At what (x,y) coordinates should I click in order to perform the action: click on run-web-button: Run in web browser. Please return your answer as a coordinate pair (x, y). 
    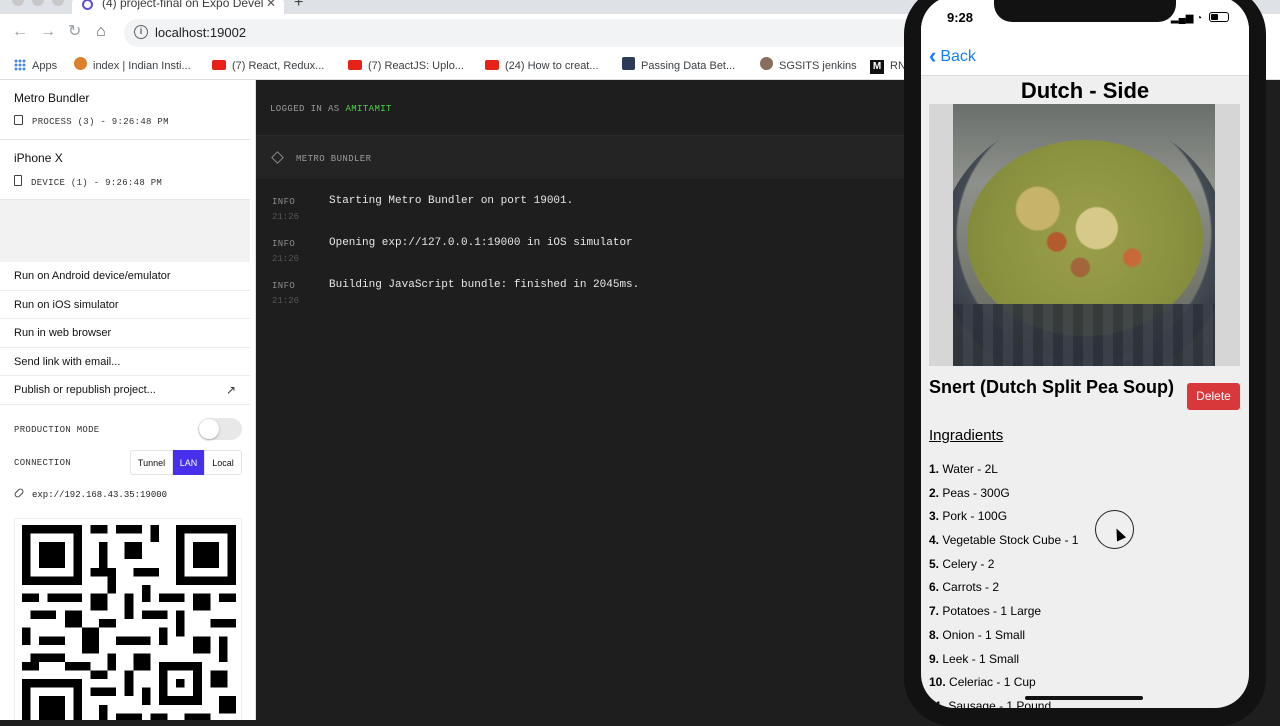
    Looking at the image, I should click on (125, 333).